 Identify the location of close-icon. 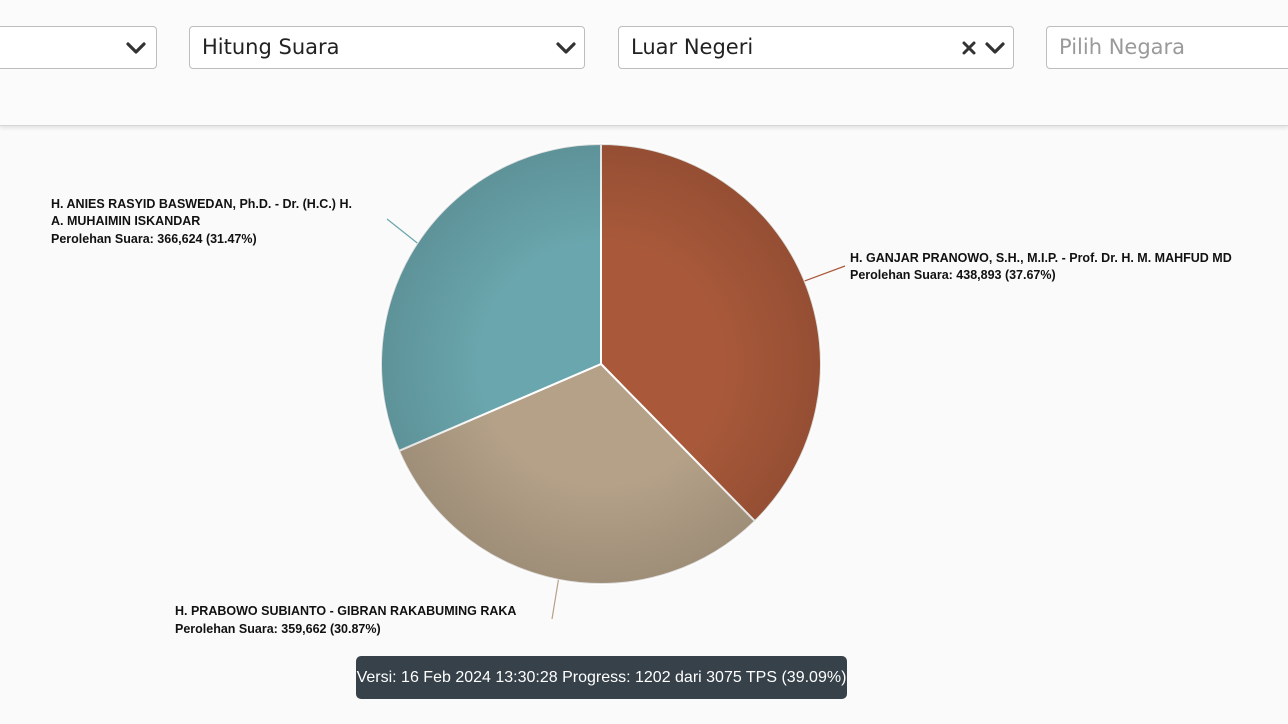
(969, 48).